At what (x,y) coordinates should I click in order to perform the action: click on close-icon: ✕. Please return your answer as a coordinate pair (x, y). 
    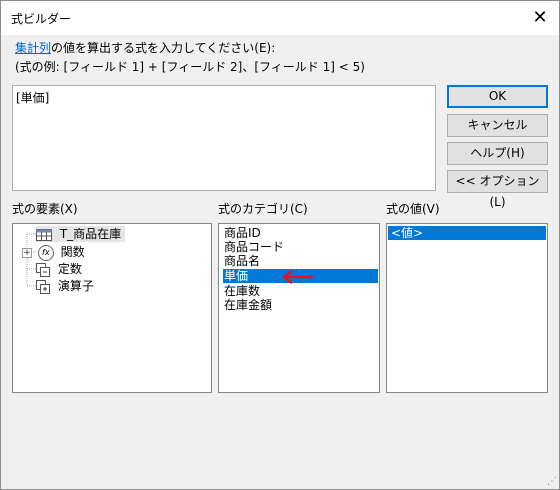
    Looking at the image, I should click on (540, 18).